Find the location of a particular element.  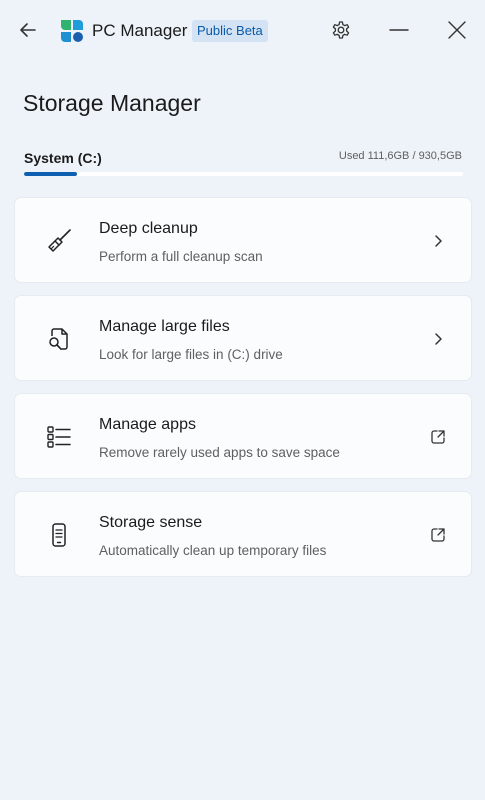

app-title: PC Manager is located at coordinates (140, 30).